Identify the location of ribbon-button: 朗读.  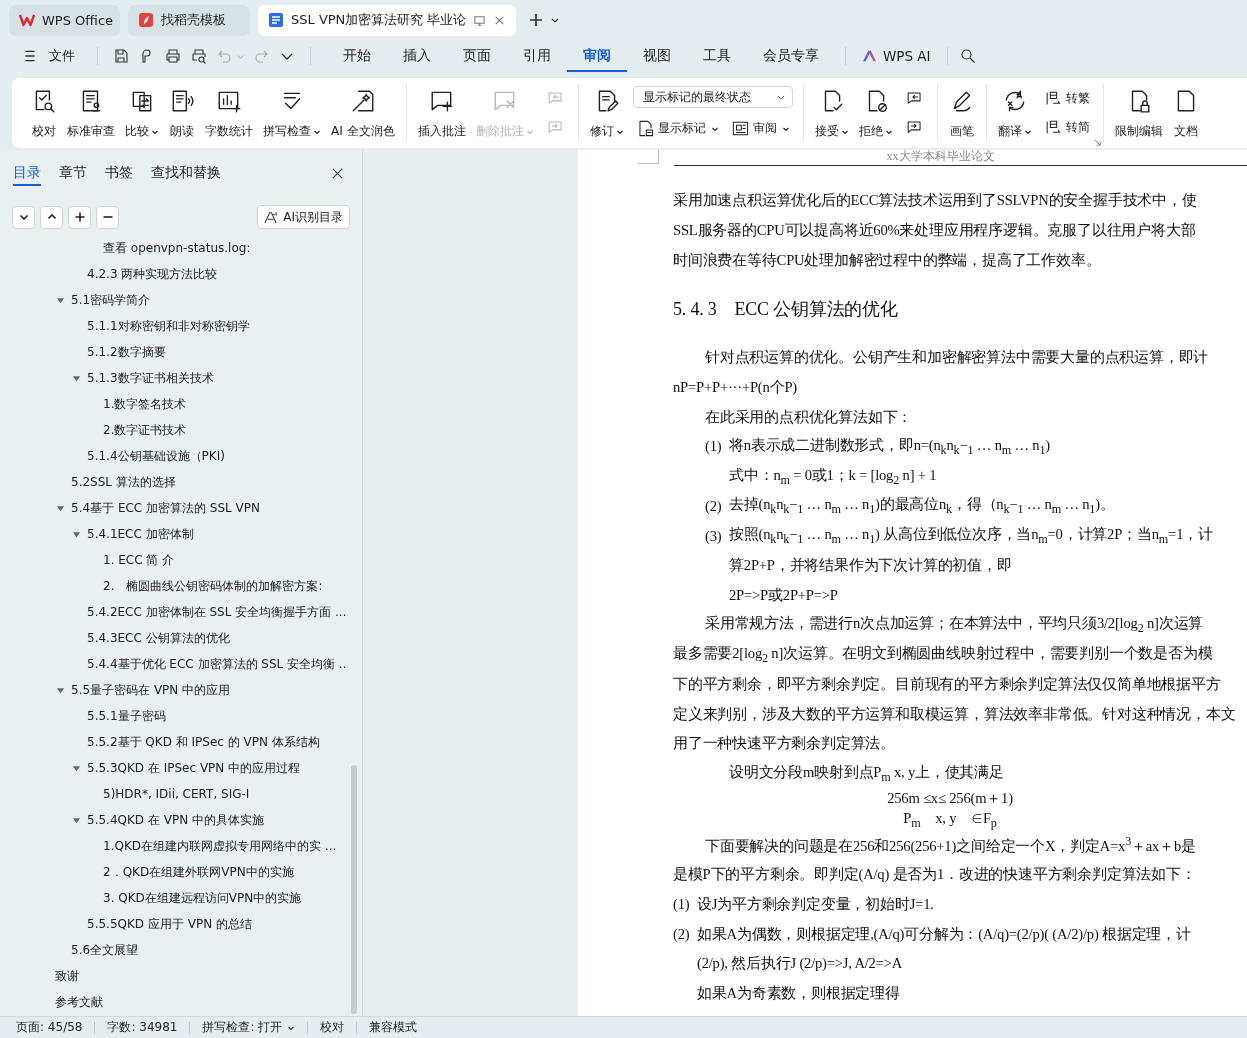
(182, 113).